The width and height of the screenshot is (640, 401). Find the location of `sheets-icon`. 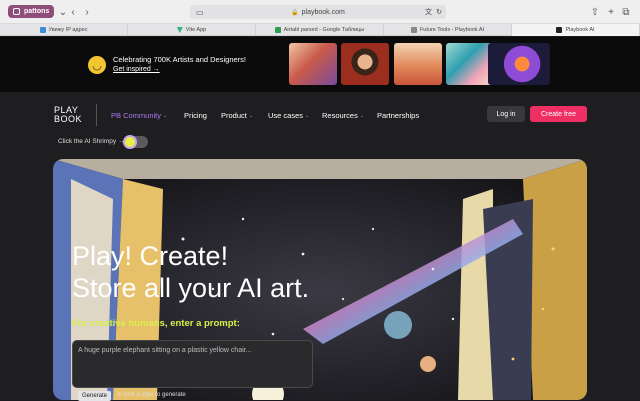

sheets-icon is located at coordinates (277, 30).